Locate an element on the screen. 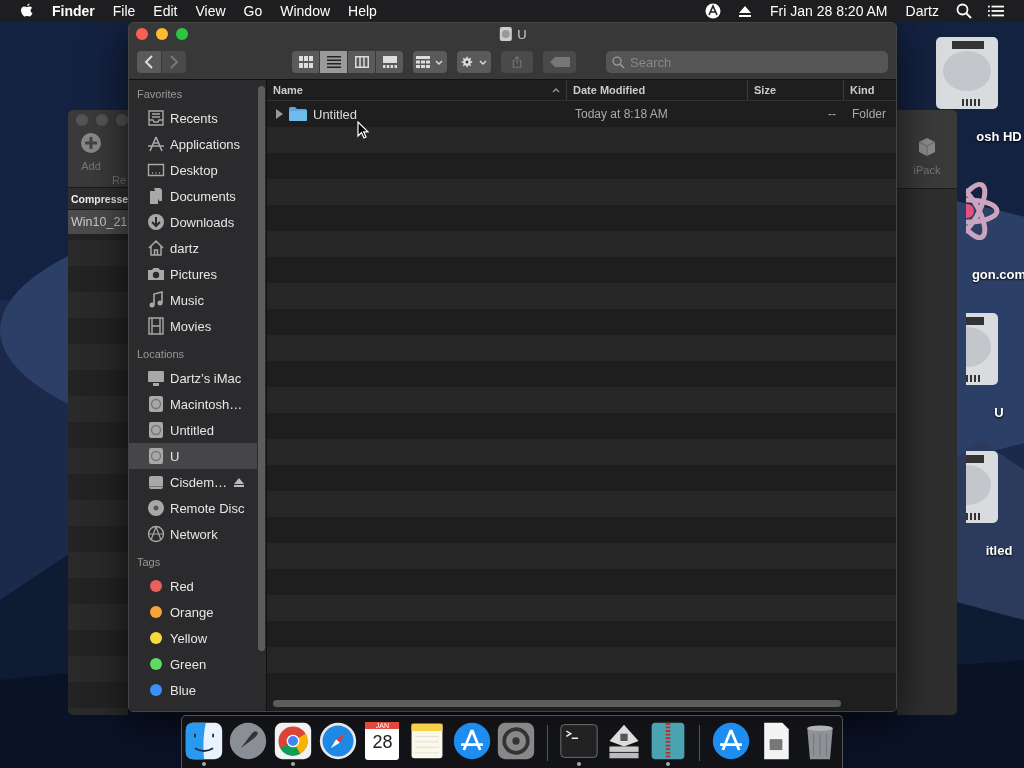 This screenshot has height=768, width=1024. scrollbar is located at coordinates (581, 704).